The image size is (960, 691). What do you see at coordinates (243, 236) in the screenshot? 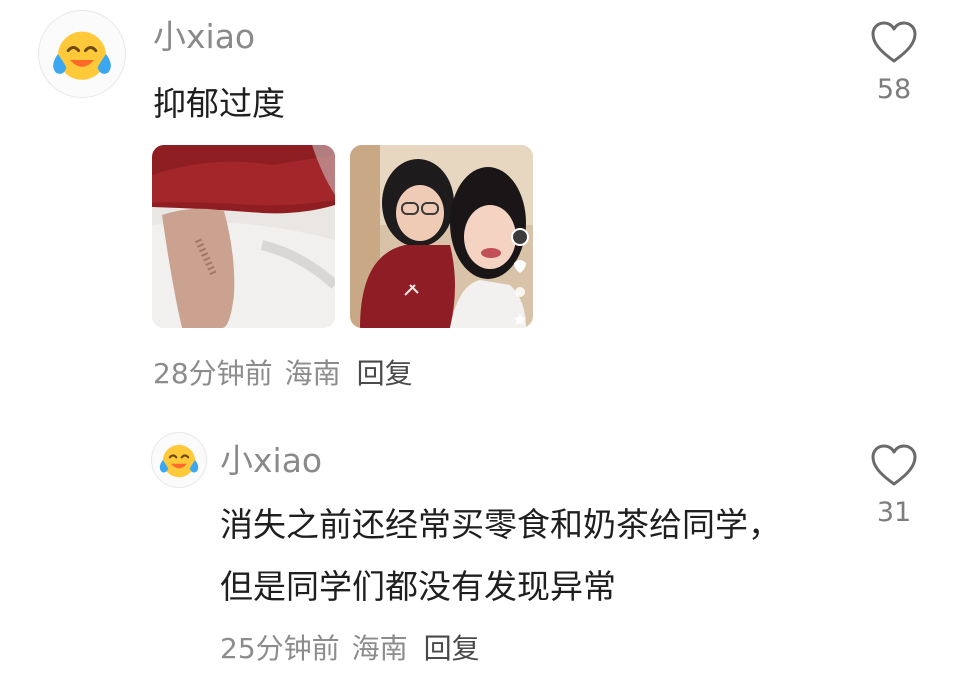
I see `arm-photo-image` at bounding box center [243, 236].